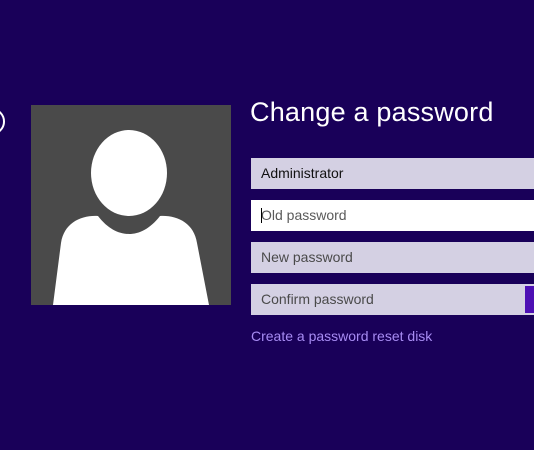  What do you see at coordinates (307, 257) in the screenshot?
I see `new-password-placeholder: New password` at bounding box center [307, 257].